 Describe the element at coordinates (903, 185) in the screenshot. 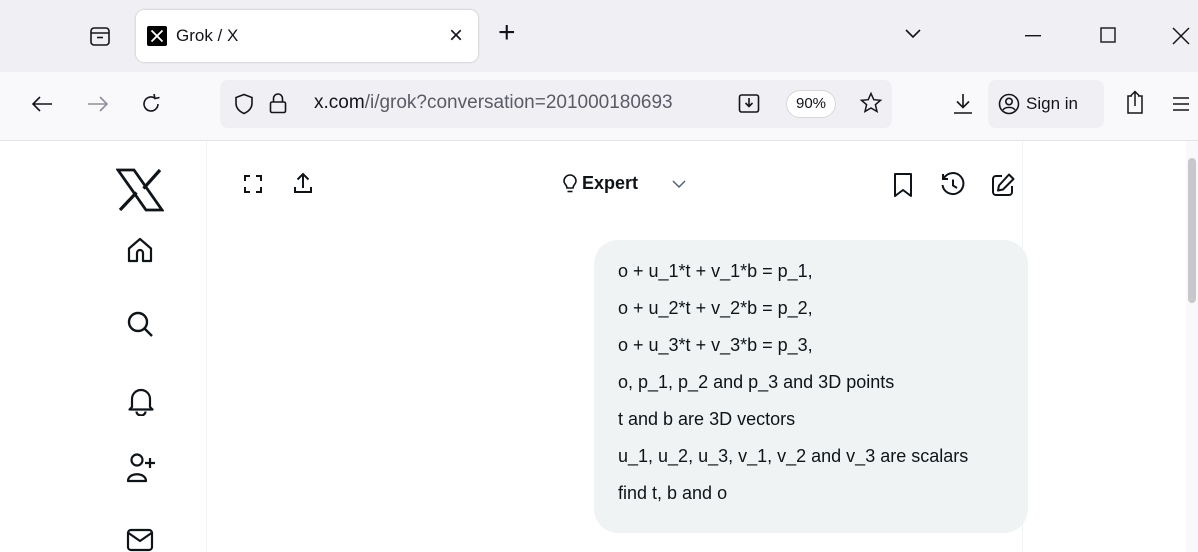

I see `bookmark-icon` at that location.